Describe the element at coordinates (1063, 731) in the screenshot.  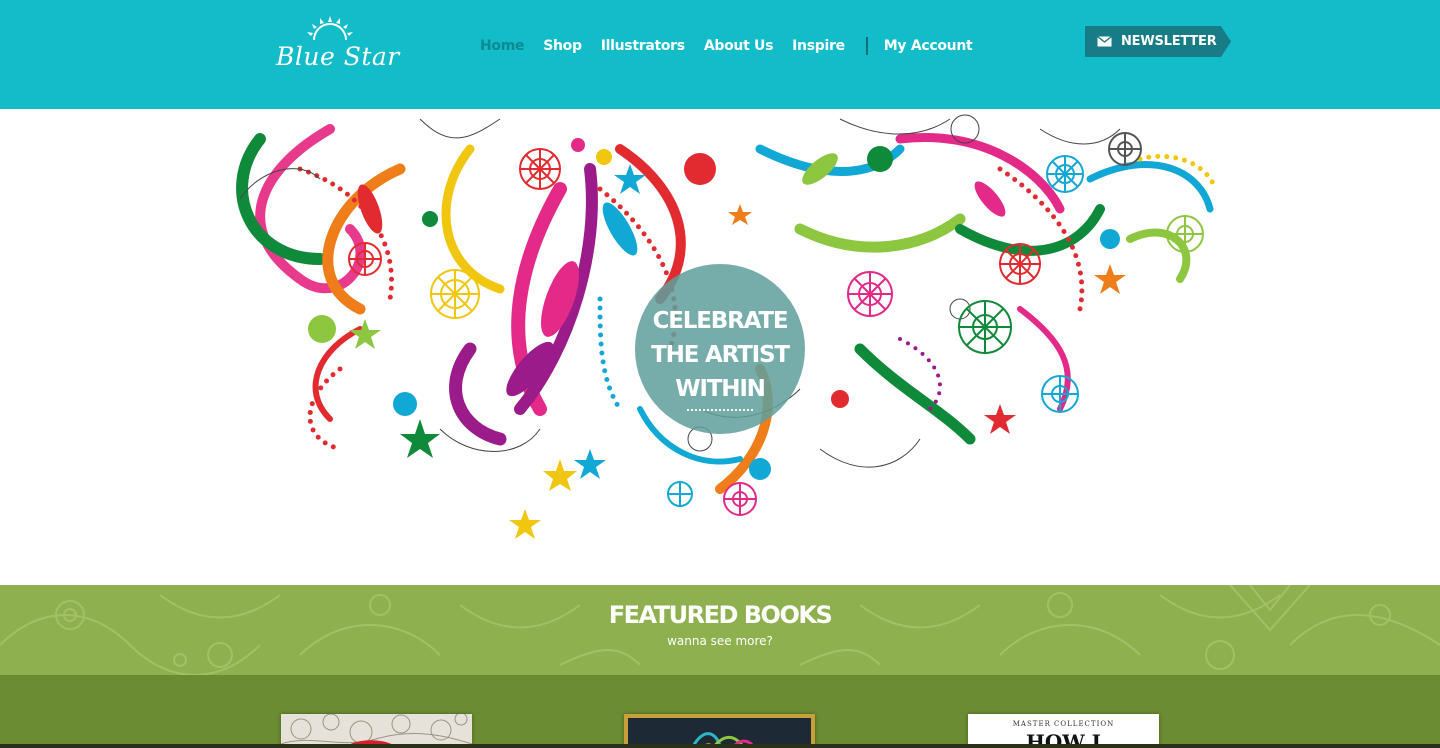
I see `book-cover-3: MASTER COLLECTION HOW I` at that location.